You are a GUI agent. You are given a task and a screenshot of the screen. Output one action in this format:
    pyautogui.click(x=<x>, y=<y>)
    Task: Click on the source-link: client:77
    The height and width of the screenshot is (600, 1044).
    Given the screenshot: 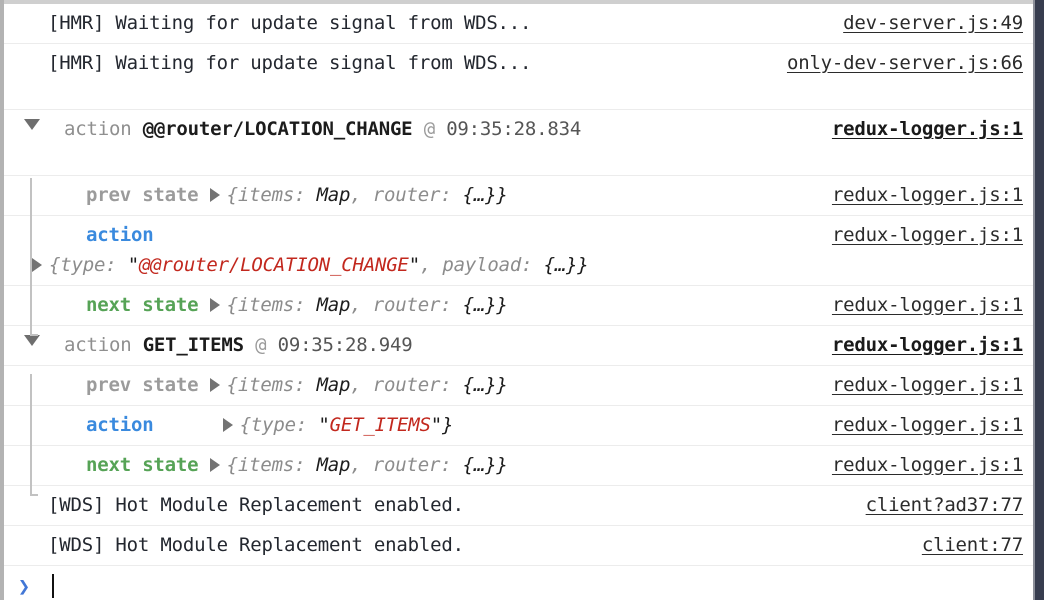 What is the action you would take?
    pyautogui.click(x=972, y=545)
    